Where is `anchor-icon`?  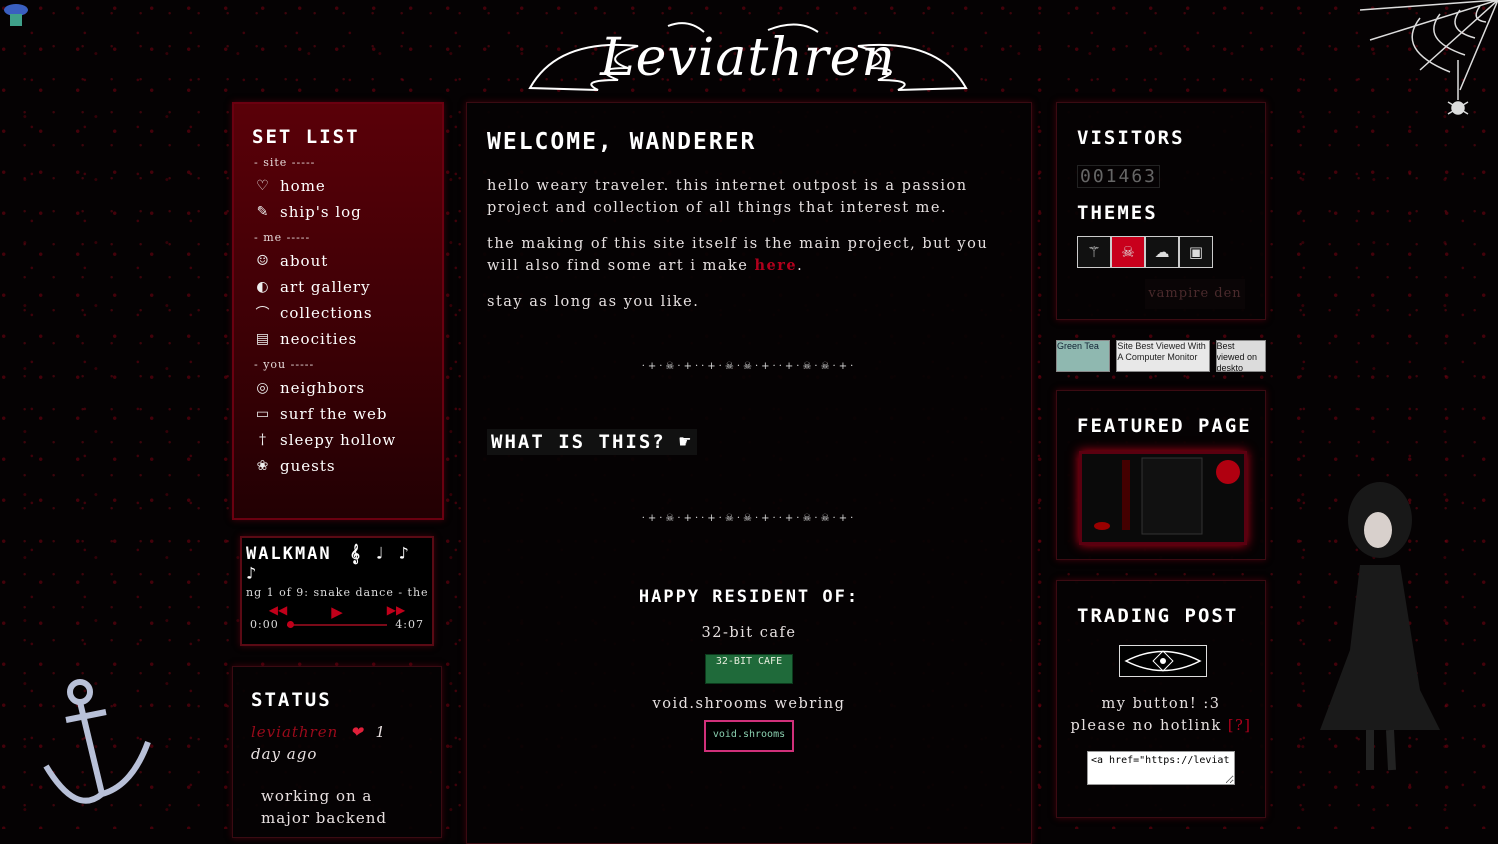
anchor-icon is located at coordinates (96, 746).